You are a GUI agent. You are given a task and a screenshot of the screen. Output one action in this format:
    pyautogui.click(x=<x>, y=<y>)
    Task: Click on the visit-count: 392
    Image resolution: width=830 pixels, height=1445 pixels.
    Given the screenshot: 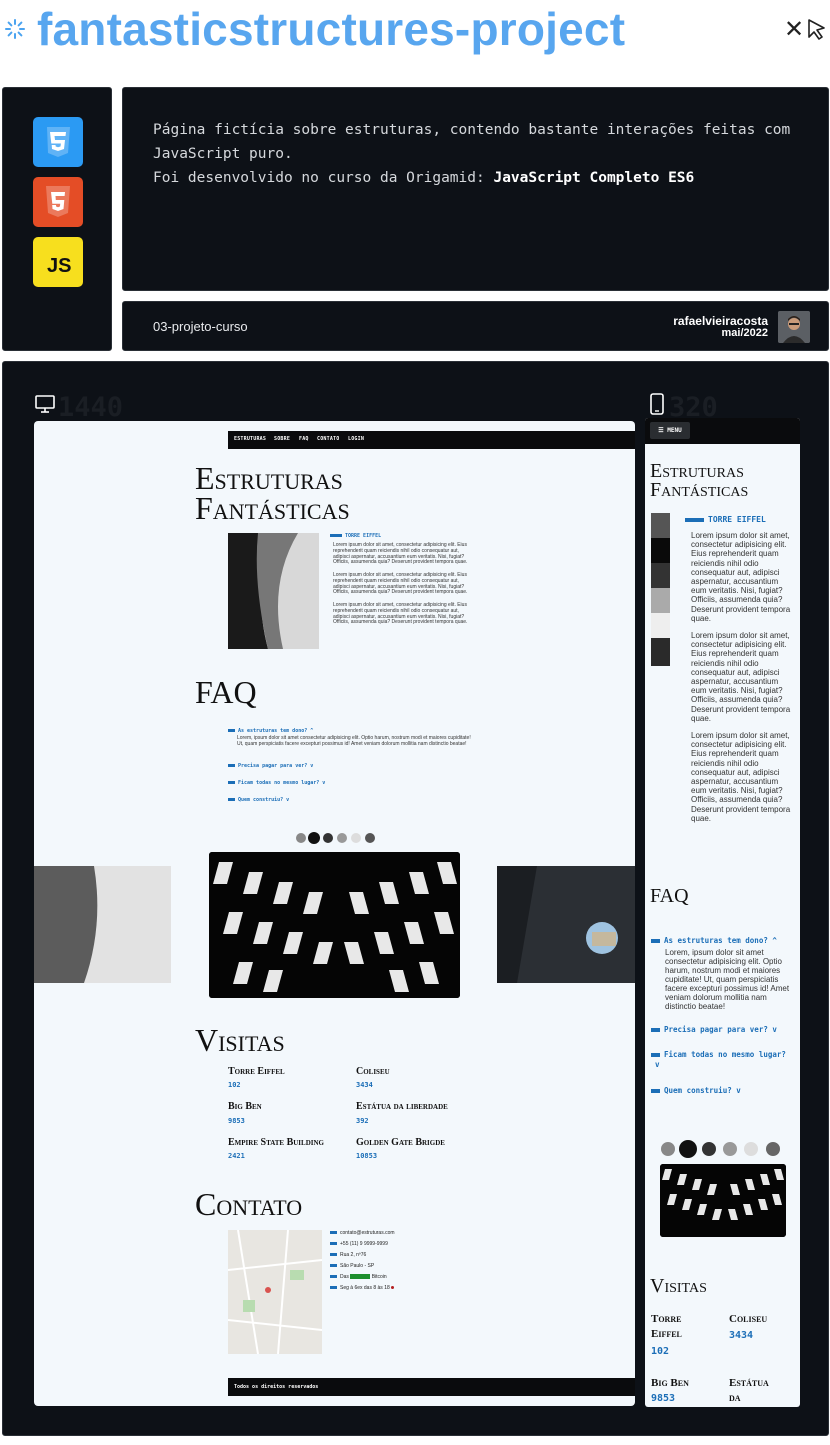 What is the action you would take?
    pyautogui.click(x=362, y=1121)
    